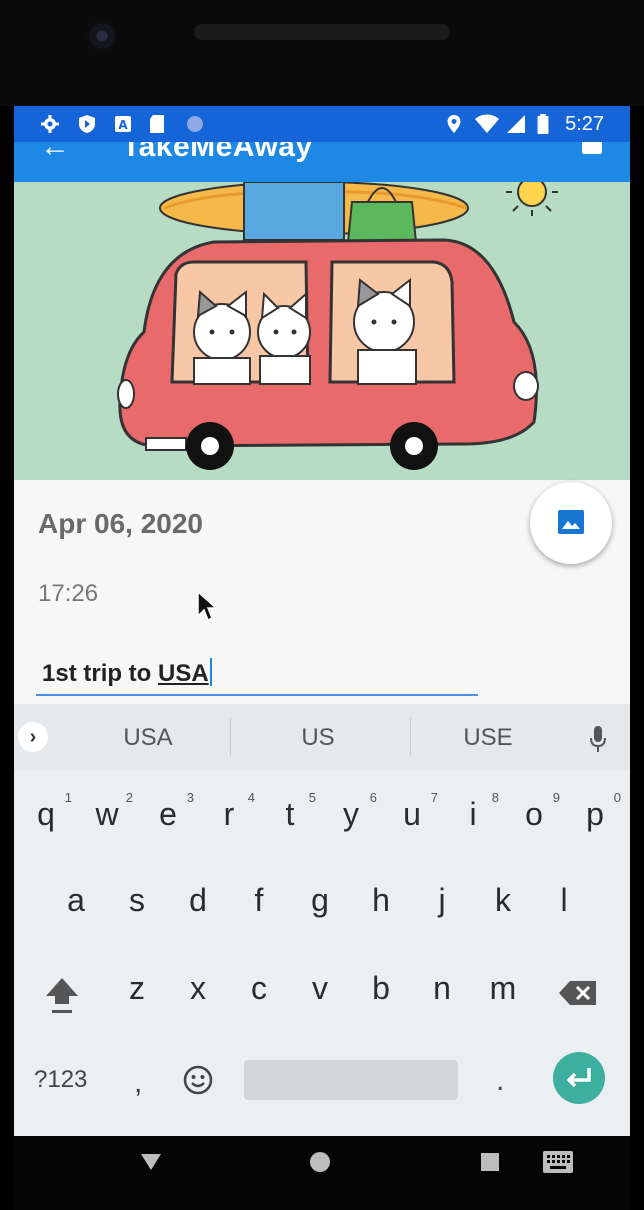 The image size is (644, 1210). Describe the element at coordinates (50, 124) in the screenshot. I see `settings-icon` at that location.